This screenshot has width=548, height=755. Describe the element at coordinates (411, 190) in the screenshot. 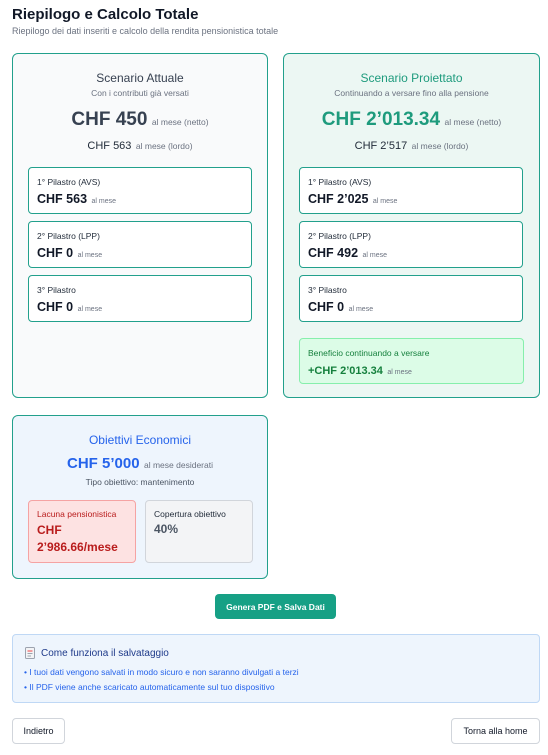

I see `projected-pillar-1: 1° Pilastro (AVS) CHF 2’025 al mese` at that location.